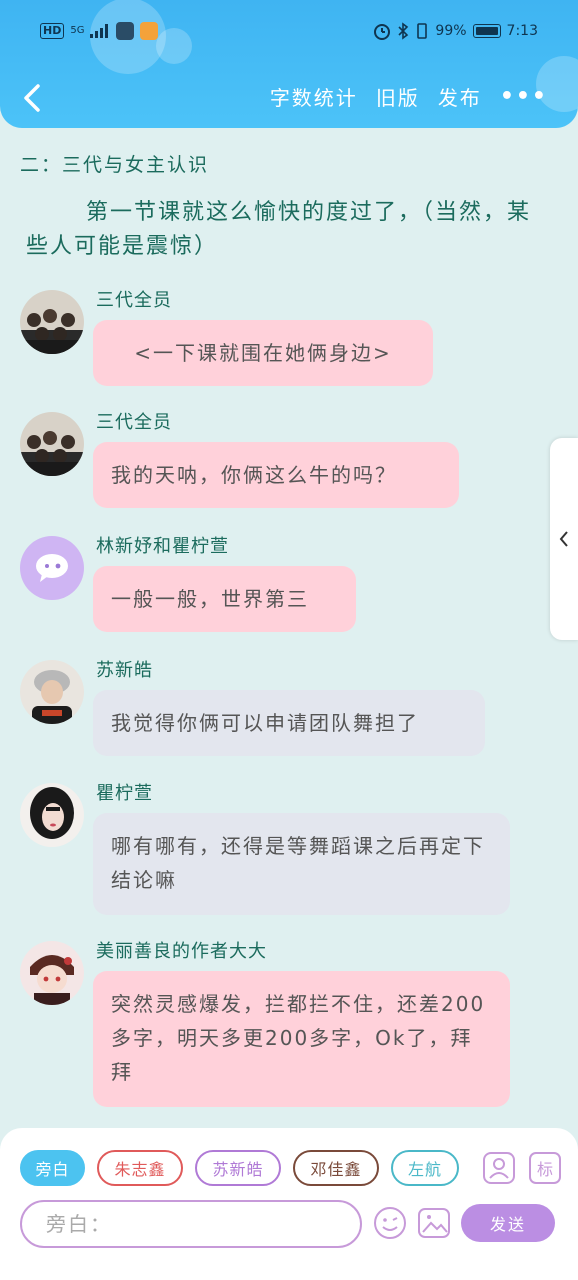 The width and height of the screenshot is (578, 1280). I want to click on role-chip: 苏新皓, so click(238, 1168).